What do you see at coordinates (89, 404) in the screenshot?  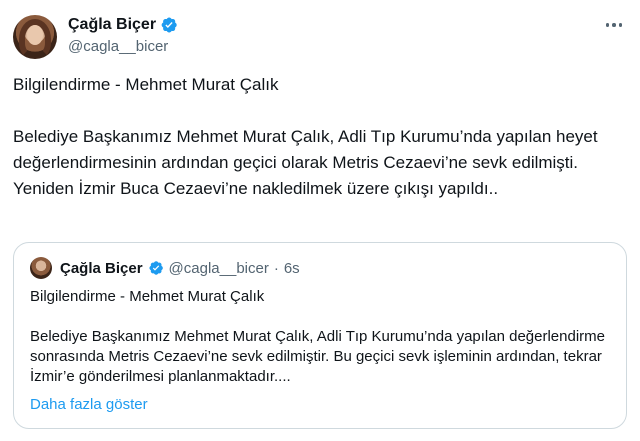 I see `show-more-link: Daha fazla göster` at bounding box center [89, 404].